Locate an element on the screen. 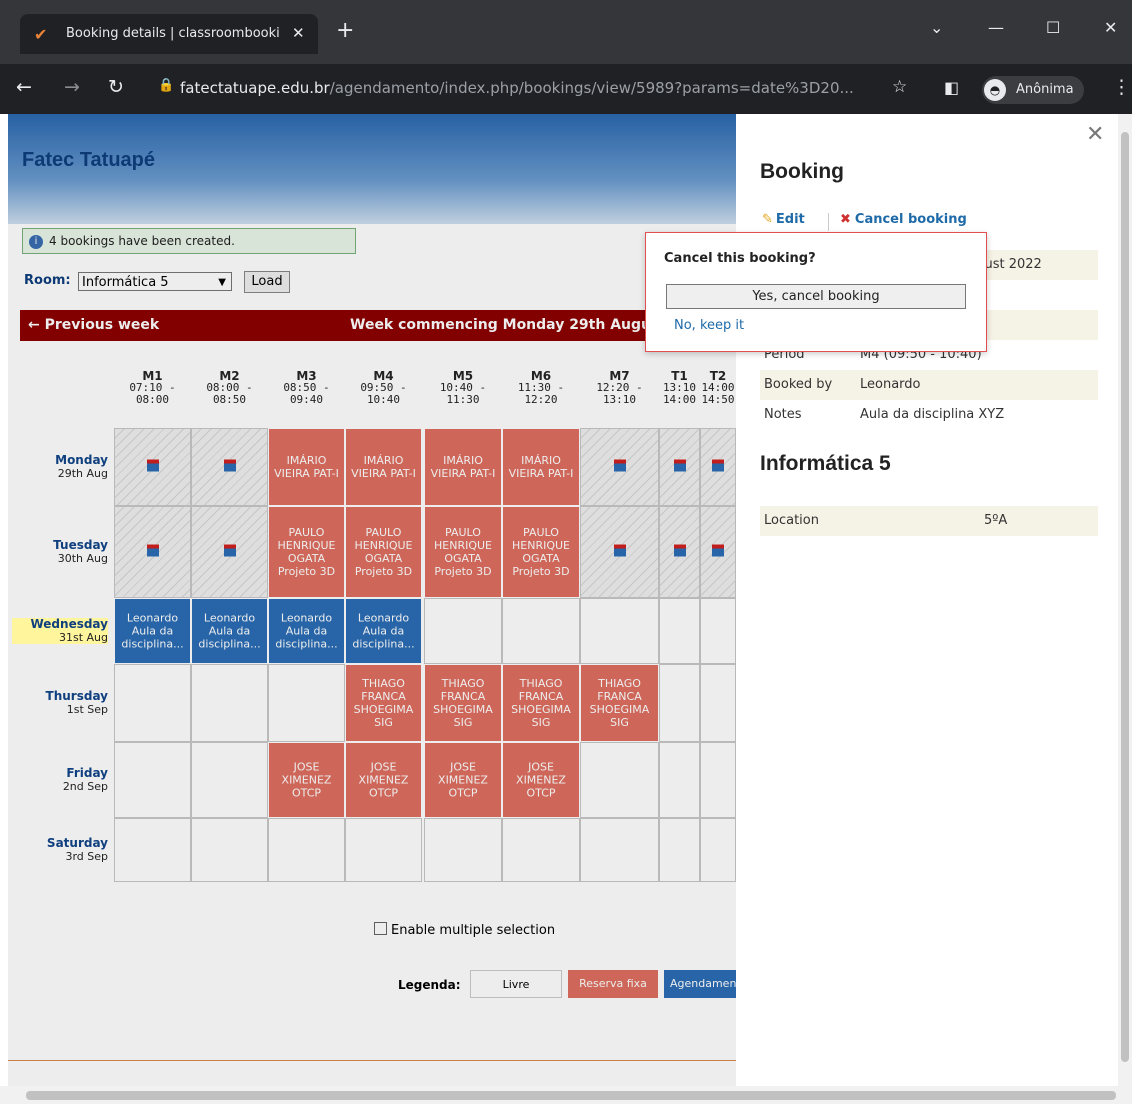 The width and height of the screenshot is (1132, 1104). day-name: Wednesday is located at coordinates (60, 624).